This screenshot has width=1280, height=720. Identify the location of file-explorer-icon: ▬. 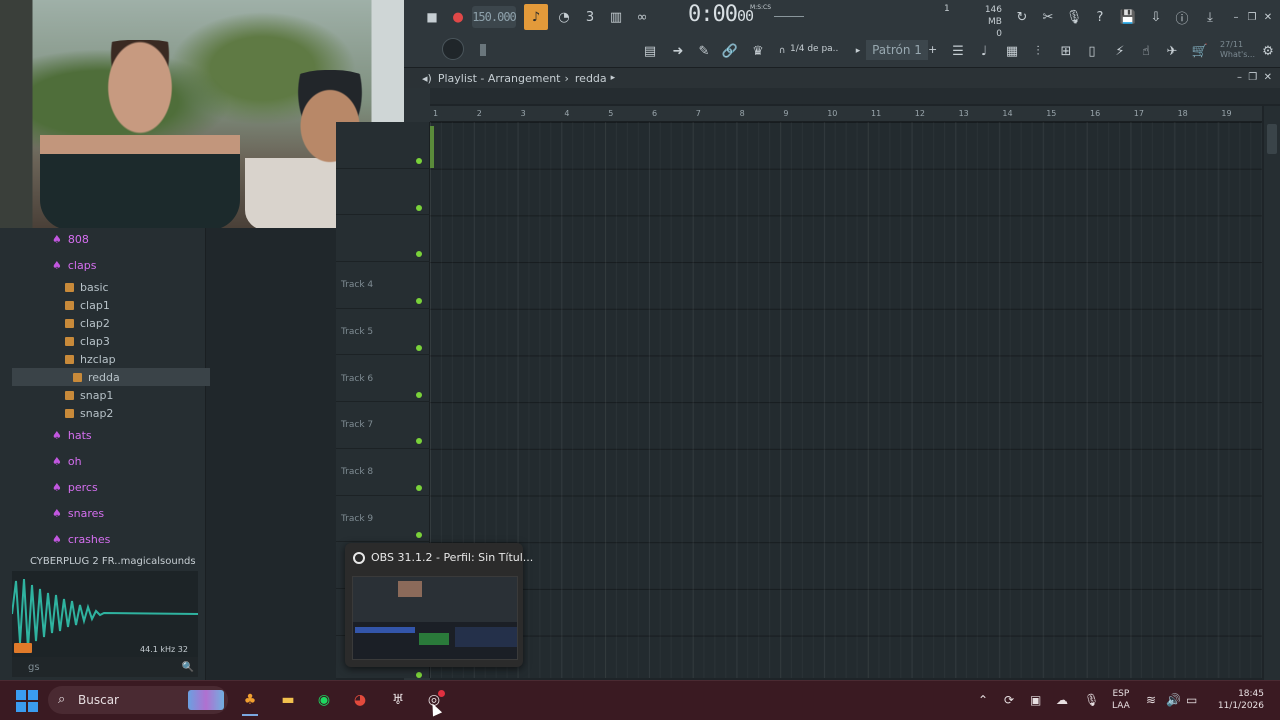
(288, 700).